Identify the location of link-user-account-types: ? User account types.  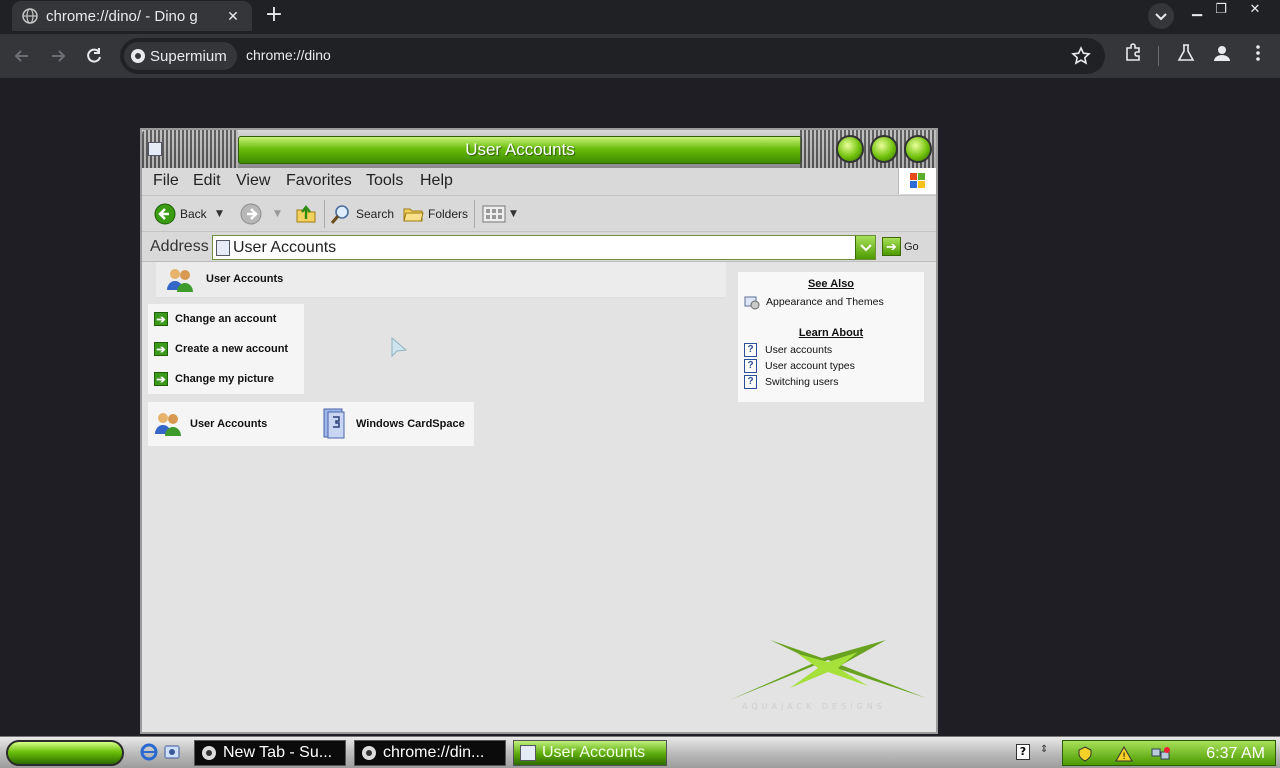
(799, 366).